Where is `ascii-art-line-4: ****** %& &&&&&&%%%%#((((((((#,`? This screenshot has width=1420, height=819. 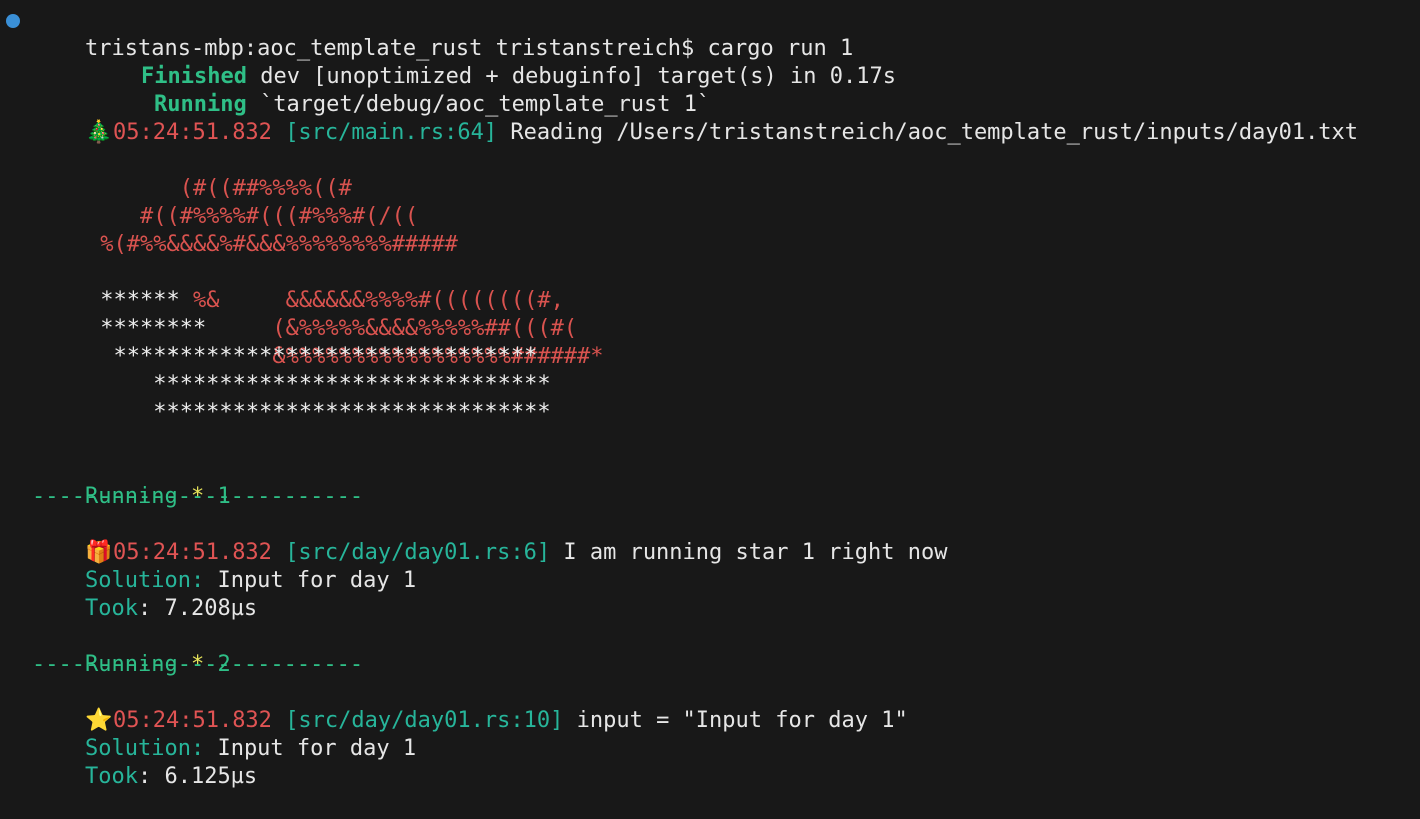
ascii-art-line-4: ****** %& &&&&&&%%%%#((((((((#, is located at coordinates (299, 286).